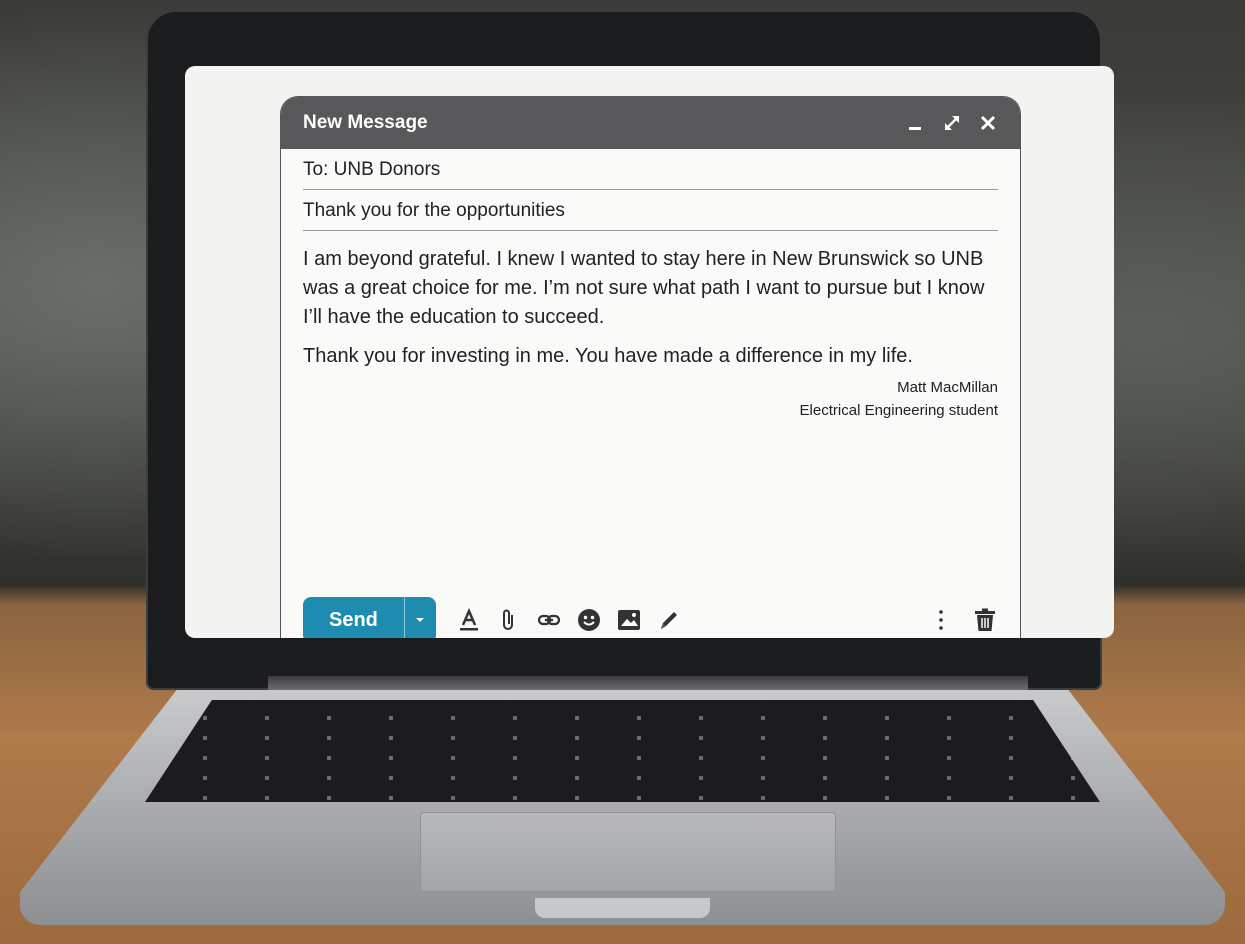 This screenshot has height=944, width=1245. What do you see at coordinates (947, 387) in the screenshot?
I see `signature-name: Matt MacMillan` at bounding box center [947, 387].